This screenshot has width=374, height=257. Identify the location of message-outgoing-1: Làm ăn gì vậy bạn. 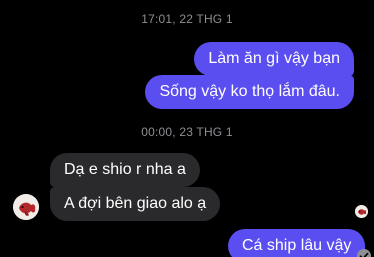
(274, 59).